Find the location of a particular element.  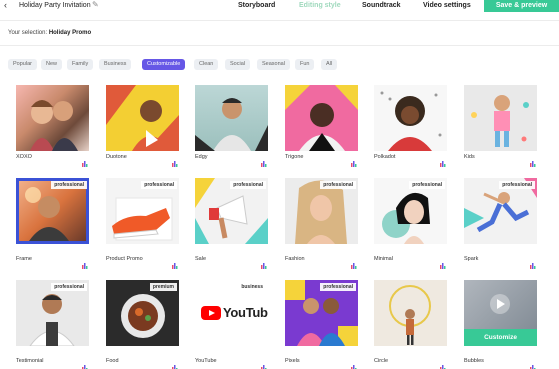

style-card-food: premium is located at coordinates (142, 313).